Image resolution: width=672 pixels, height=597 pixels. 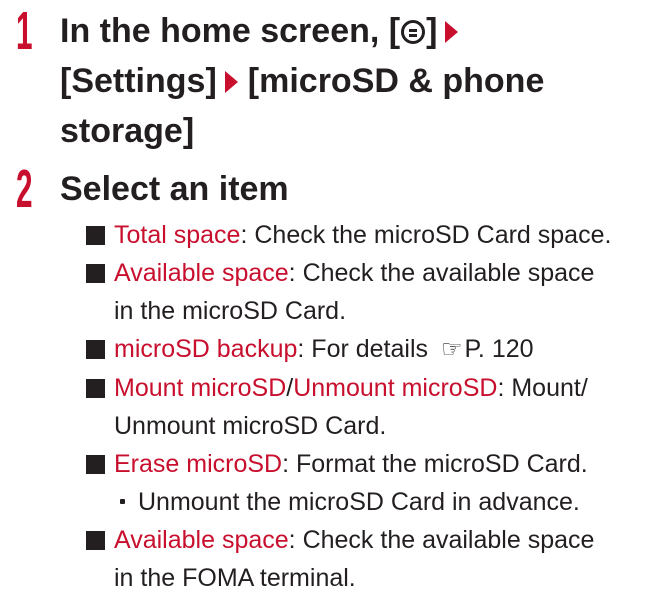 I want to click on step-title: Select an item, so click(x=174, y=189).